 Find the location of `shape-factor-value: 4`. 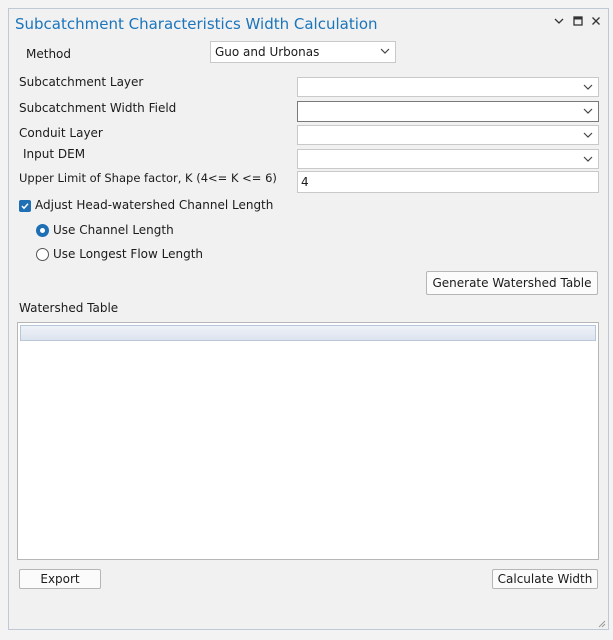

shape-factor-value: 4 is located at coordinates (305, 182).